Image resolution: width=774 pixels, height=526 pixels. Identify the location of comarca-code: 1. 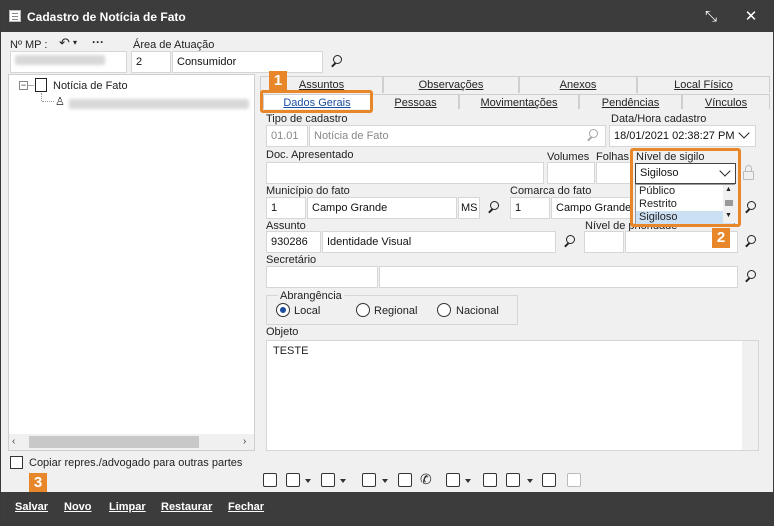
(530, 208).